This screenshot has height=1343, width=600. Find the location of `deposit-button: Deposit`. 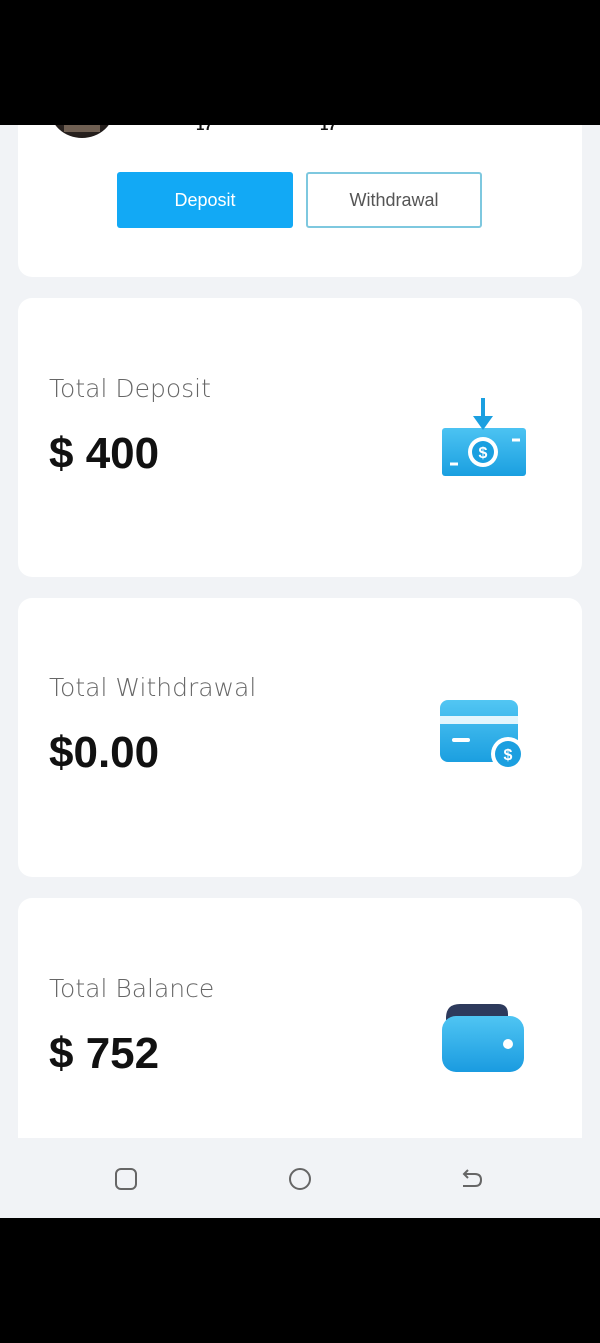

deposit-button: Deposit is located at coordinates (205, 200).